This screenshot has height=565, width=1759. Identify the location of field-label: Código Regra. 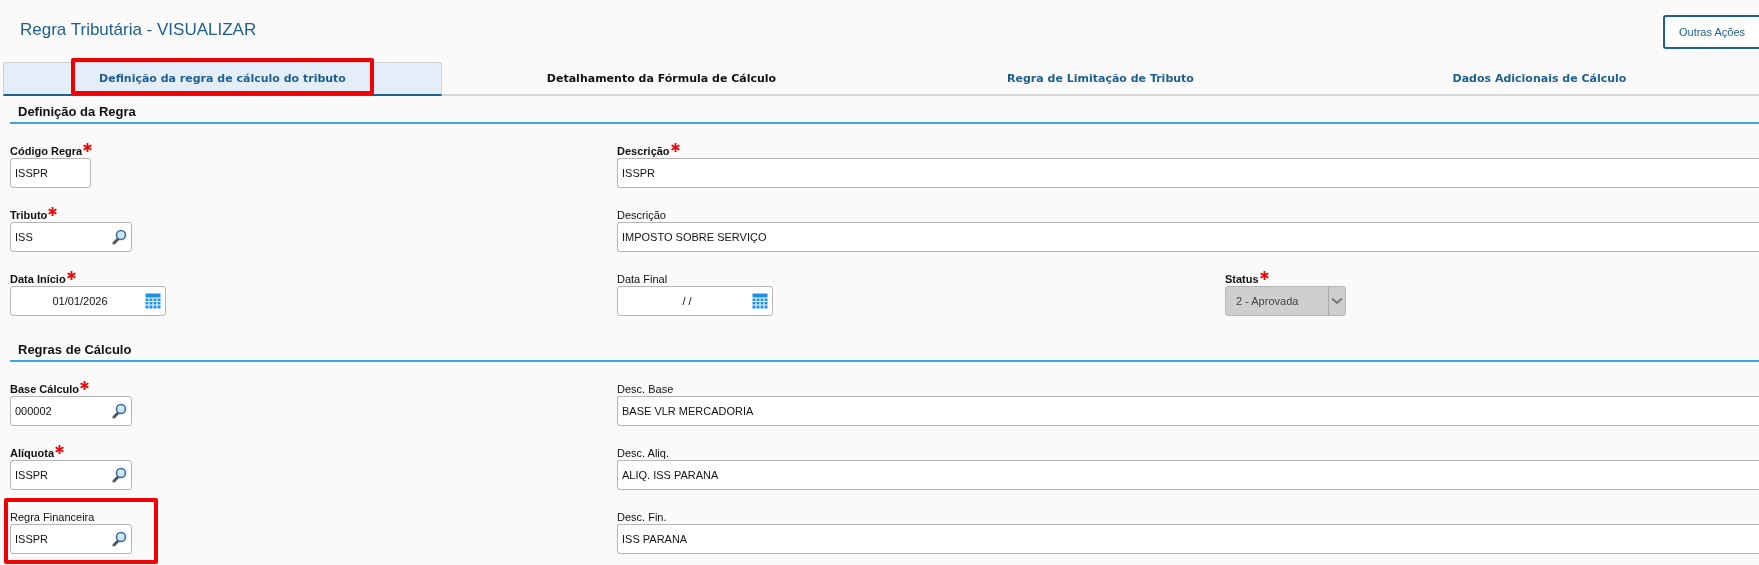
(51, 150).